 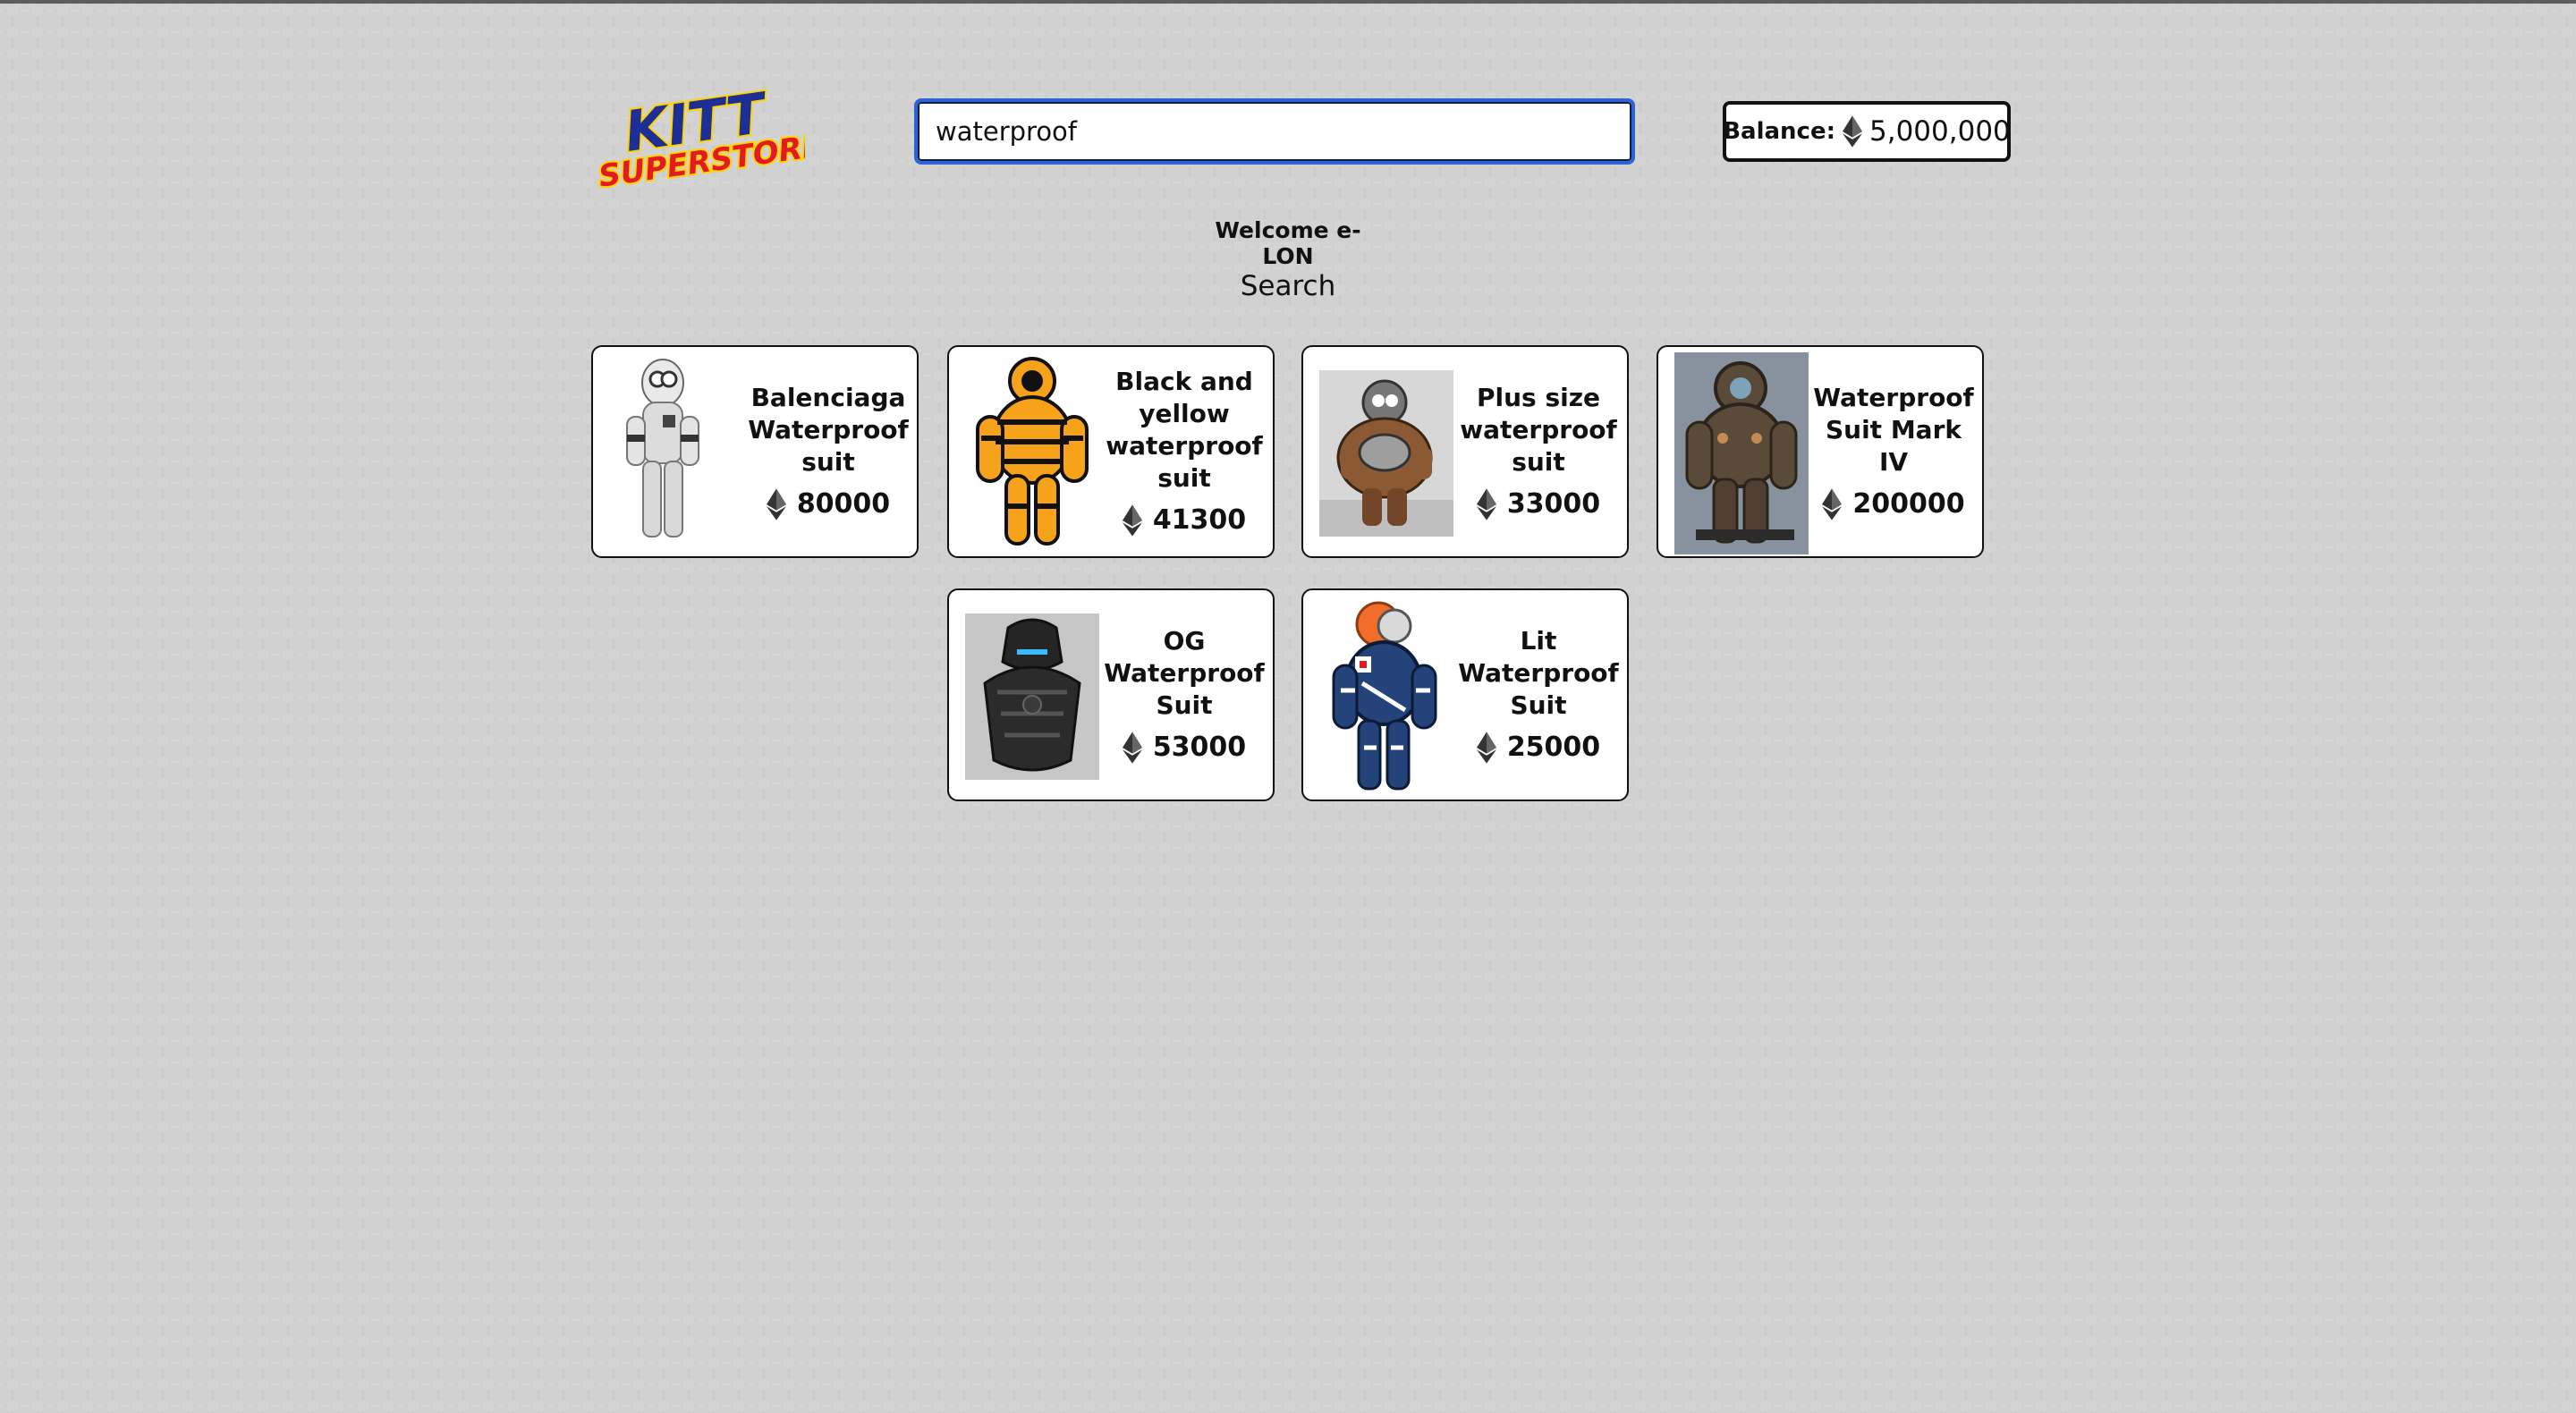 What do you see at coordinates (843, 504) in the screenshot?
I see `product-price: 80000` at bounding box center [843, 504].